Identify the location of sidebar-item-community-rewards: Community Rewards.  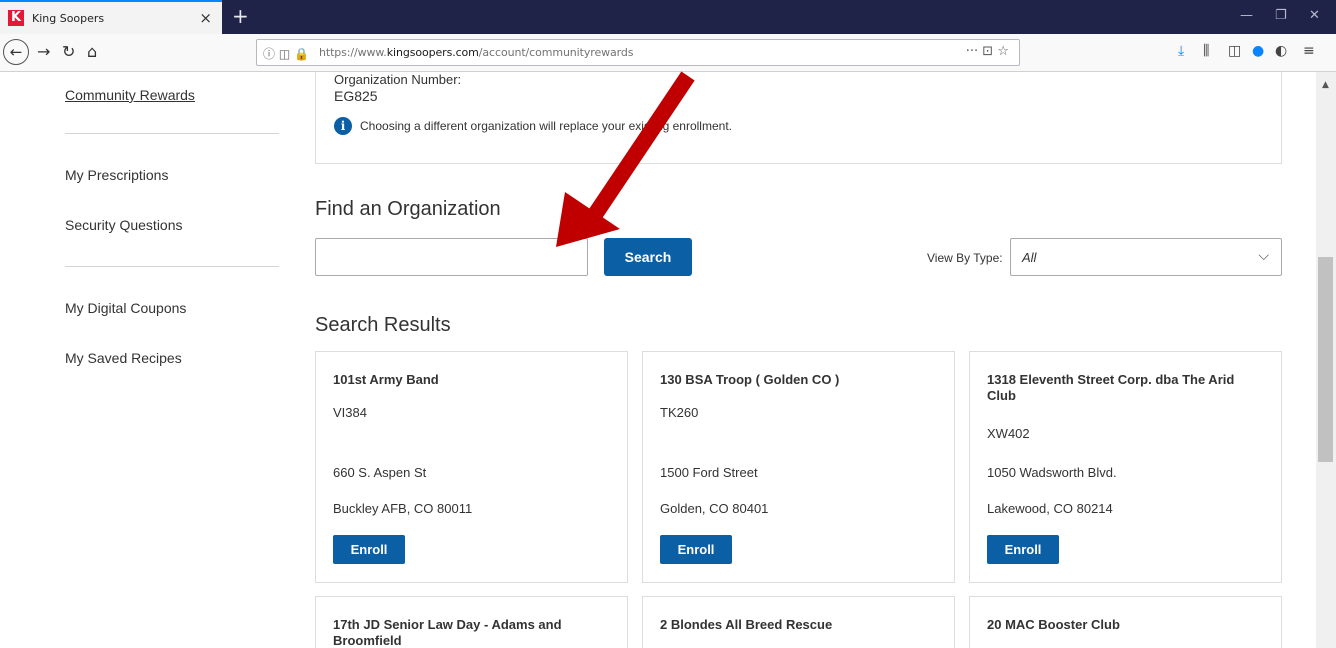
(130, 95).